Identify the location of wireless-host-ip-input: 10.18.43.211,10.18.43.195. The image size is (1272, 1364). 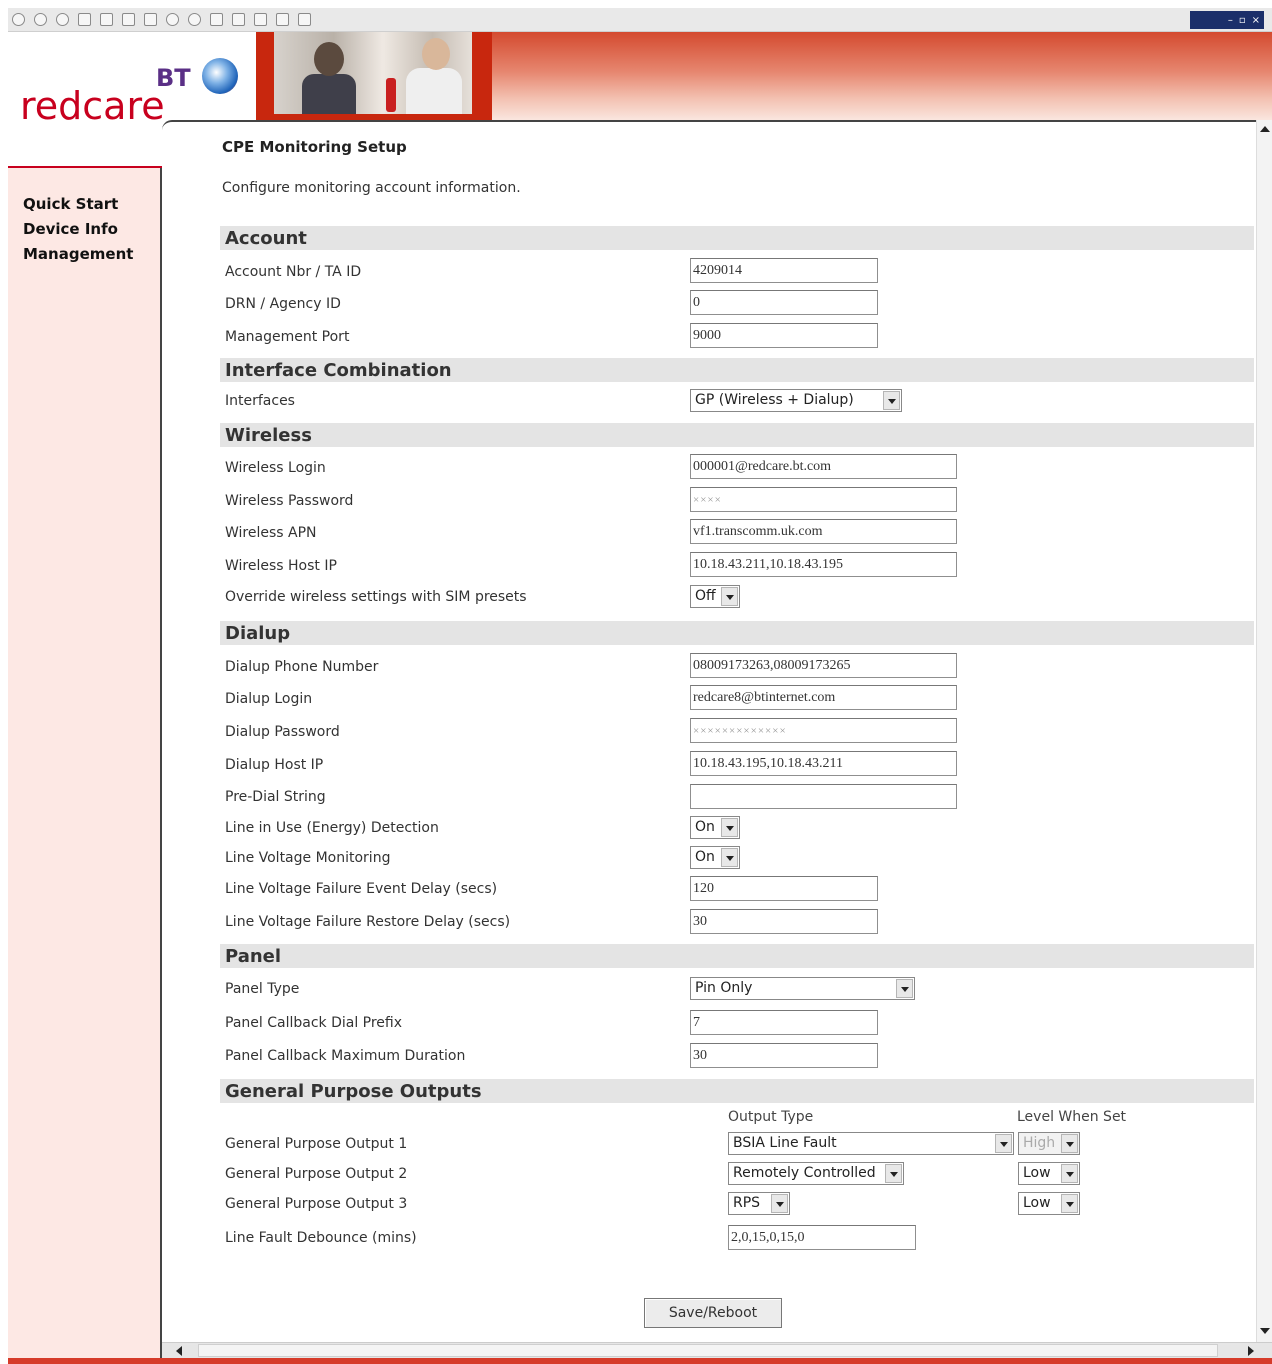
(823, 564).